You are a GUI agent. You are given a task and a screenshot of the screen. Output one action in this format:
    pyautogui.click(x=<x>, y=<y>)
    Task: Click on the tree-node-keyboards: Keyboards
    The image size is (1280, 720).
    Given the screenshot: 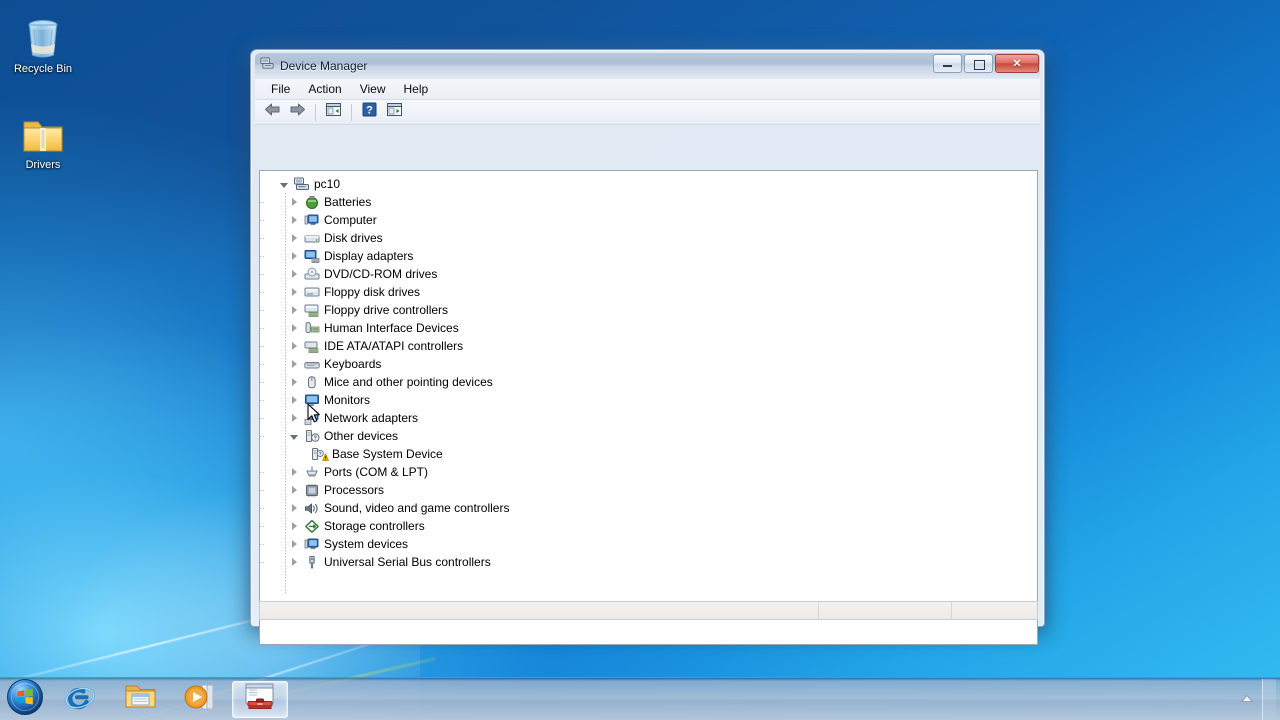 What is the action you would take?
    pyautogui.click(x=648, y=364)
    